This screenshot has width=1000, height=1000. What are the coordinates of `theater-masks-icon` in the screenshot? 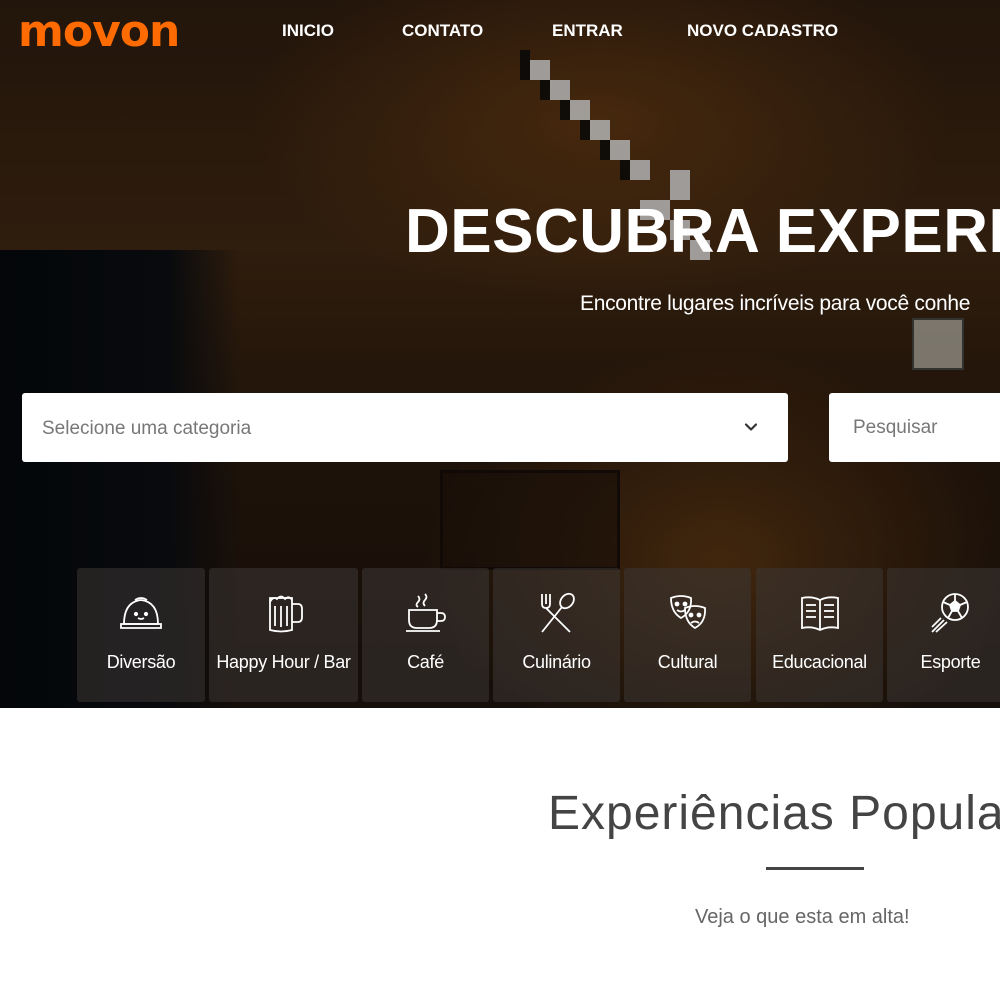 It's located at (687, 612).